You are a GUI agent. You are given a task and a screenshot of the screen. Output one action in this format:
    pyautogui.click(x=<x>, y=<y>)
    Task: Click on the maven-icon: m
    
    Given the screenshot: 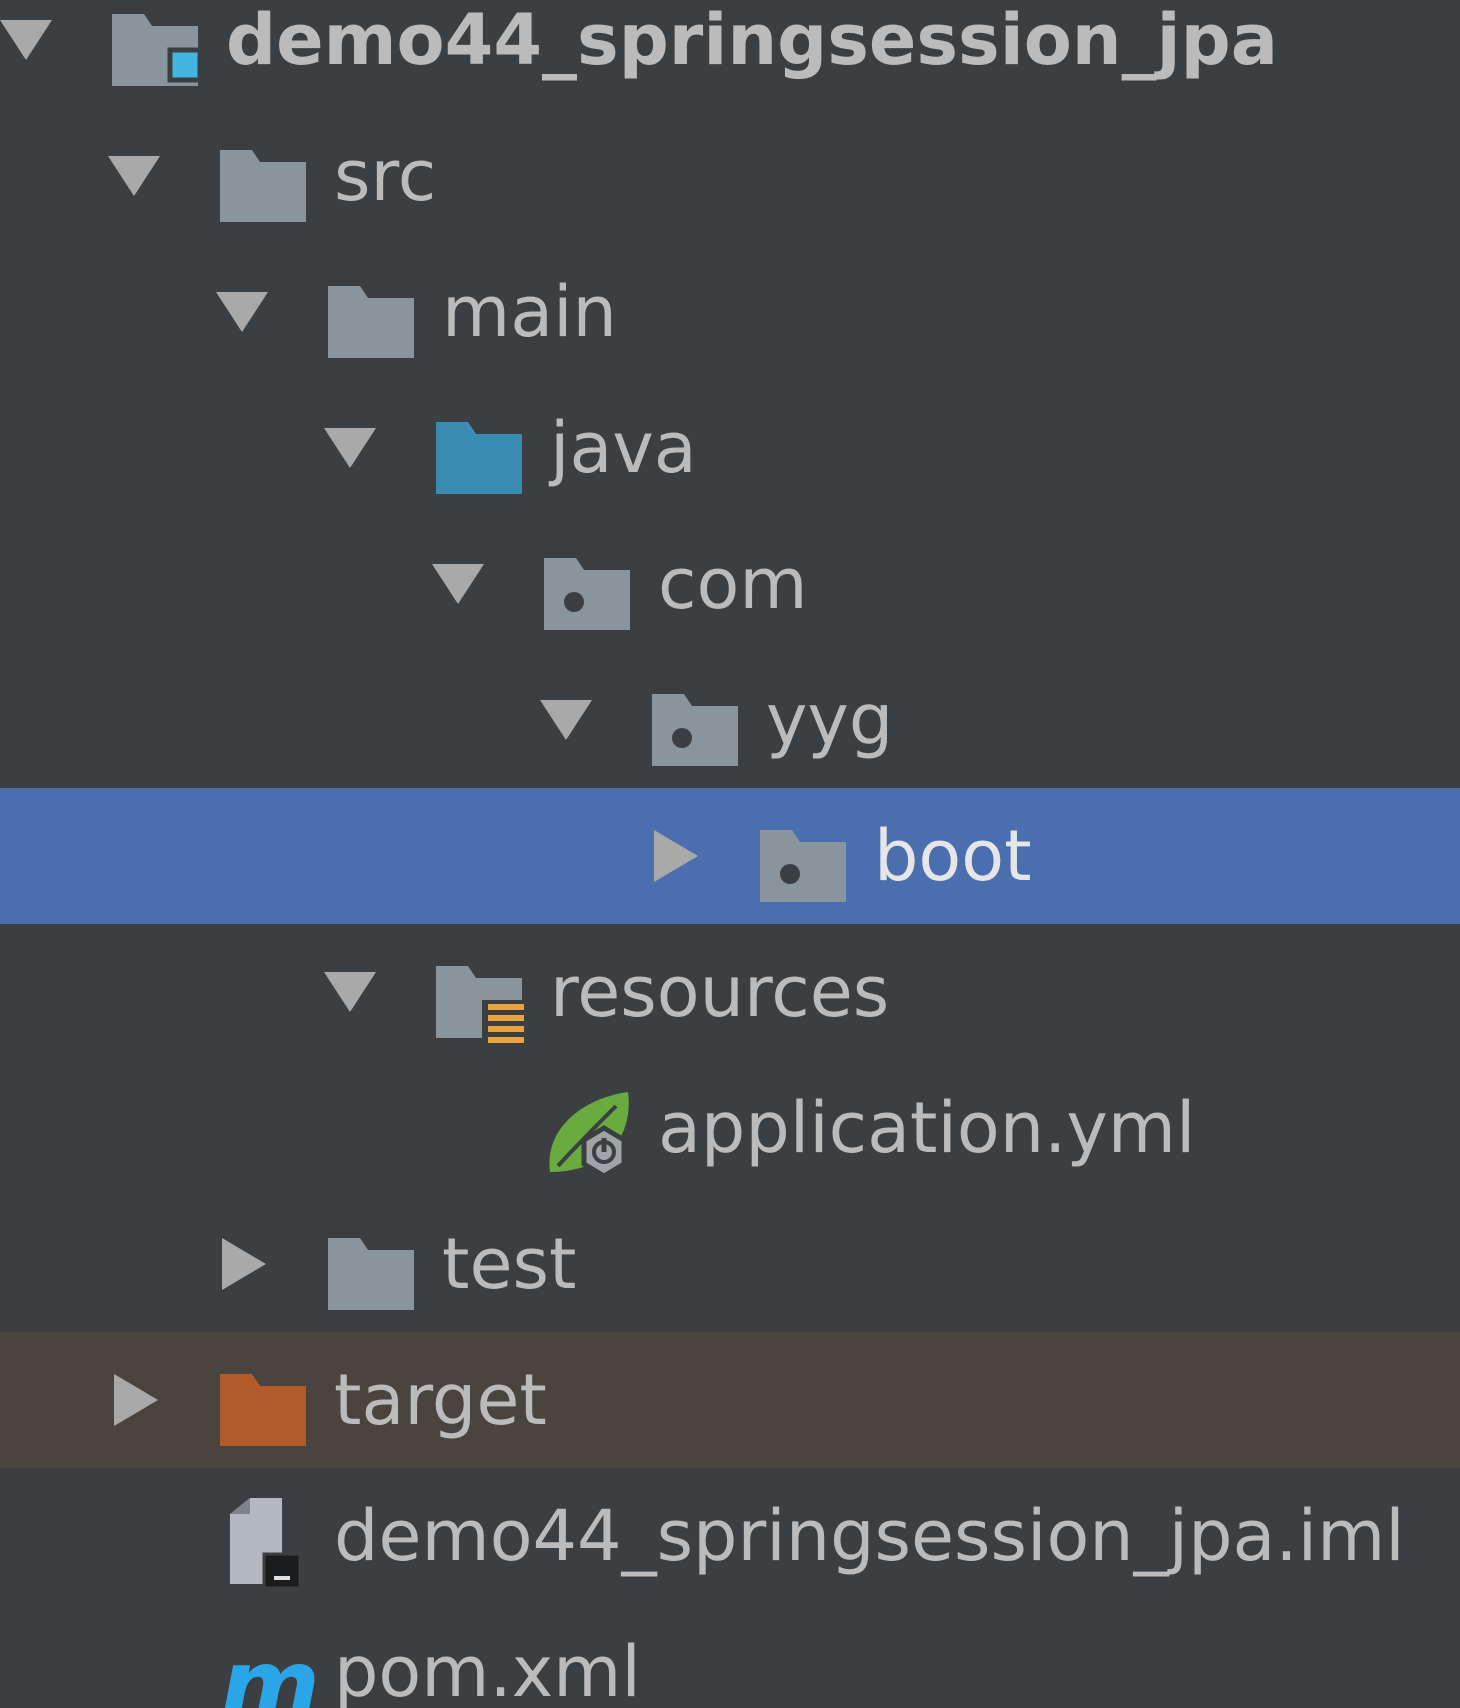 What is the action you would take?
    pyautogui.click(x=270, y=1668)
    